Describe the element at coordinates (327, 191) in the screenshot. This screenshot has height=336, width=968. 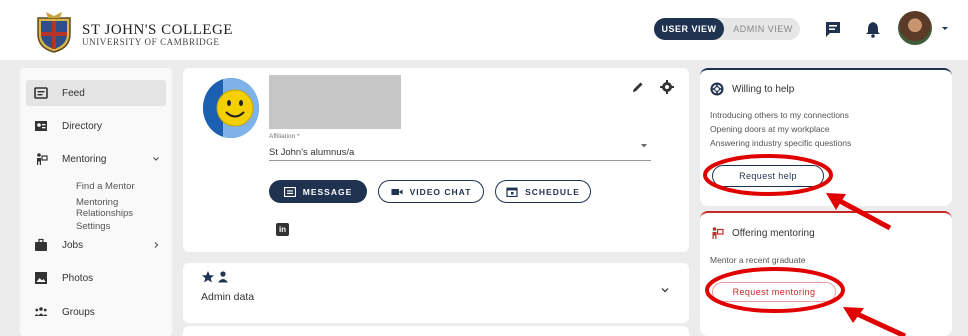
I see `message-button-label: MESSAGE` at that location.